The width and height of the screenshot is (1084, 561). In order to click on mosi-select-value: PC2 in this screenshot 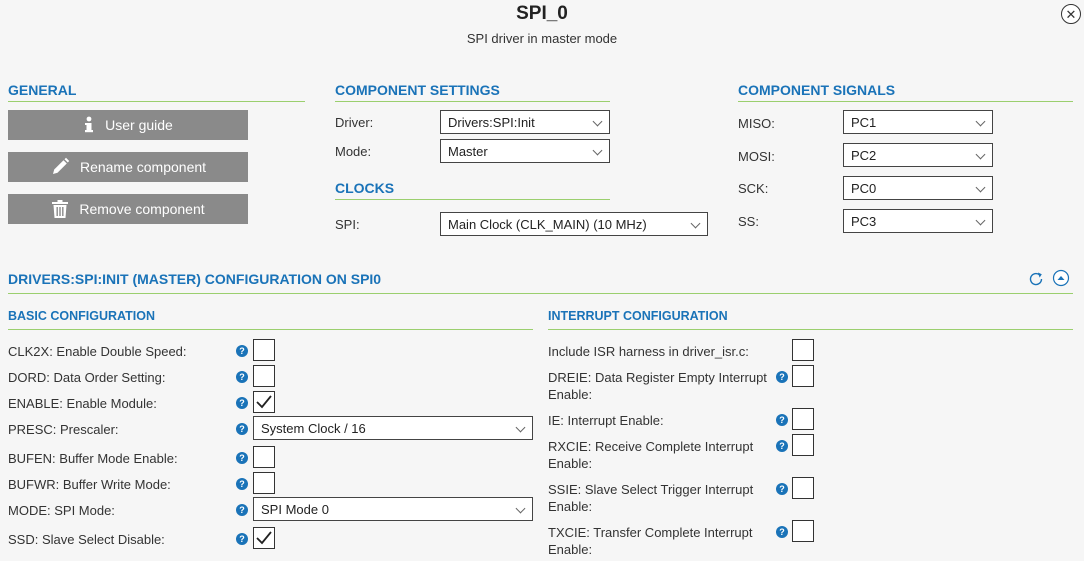, I will do `click(864, 155)`.